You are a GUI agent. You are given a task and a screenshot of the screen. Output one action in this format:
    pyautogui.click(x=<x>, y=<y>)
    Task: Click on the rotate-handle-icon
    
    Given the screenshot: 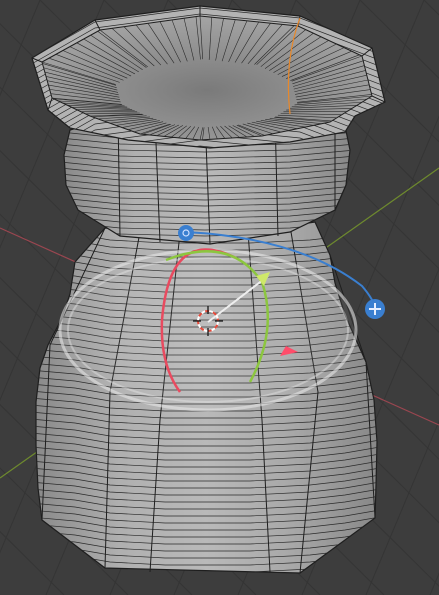 What is the action you would take?
    pyautogui.click(x=186, y=233)
    